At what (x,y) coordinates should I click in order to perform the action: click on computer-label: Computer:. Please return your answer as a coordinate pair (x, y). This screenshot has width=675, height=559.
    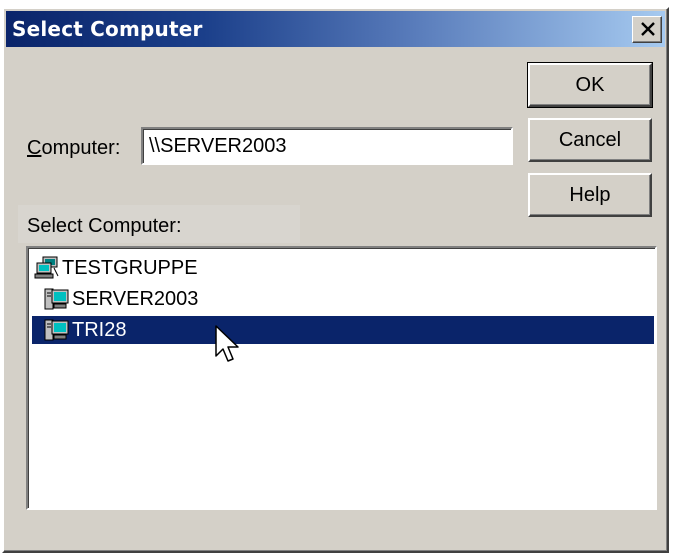
    Looking at the image, I should click on (74, 148).